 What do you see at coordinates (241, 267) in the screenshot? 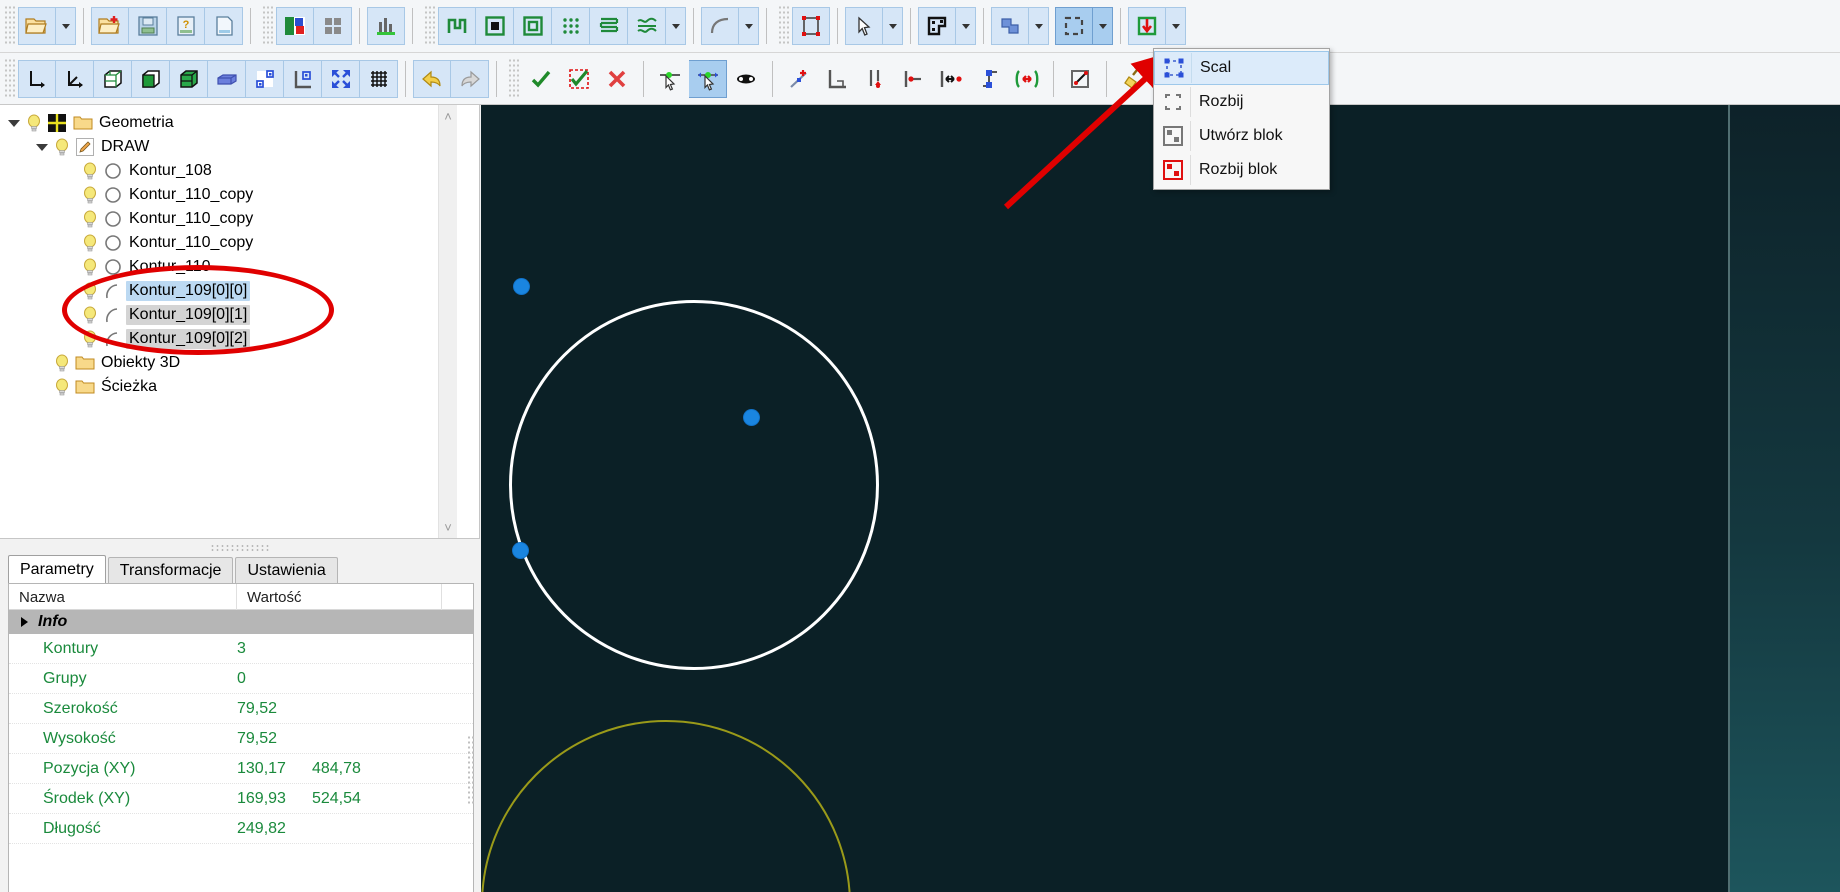
I see `tree-node: Kontur_110` at bounding box center [241, 267].